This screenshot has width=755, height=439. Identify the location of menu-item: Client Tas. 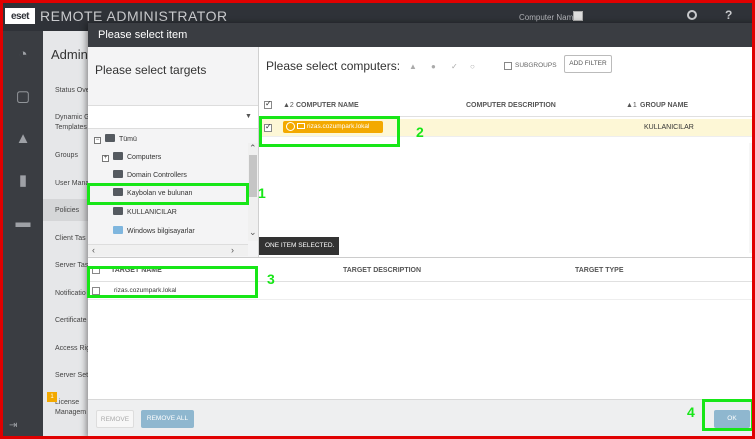
(73, 239).